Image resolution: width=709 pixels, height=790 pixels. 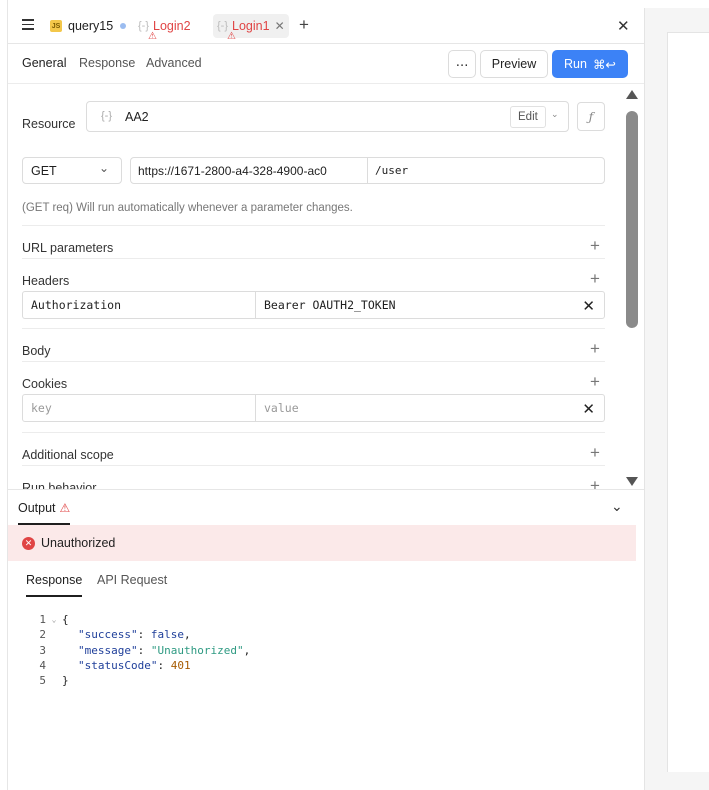 What do you see at coordinates (324, 634) in the screenshot?
I see `code-line: 2 "success": false,` at bounding box center [324, 634].